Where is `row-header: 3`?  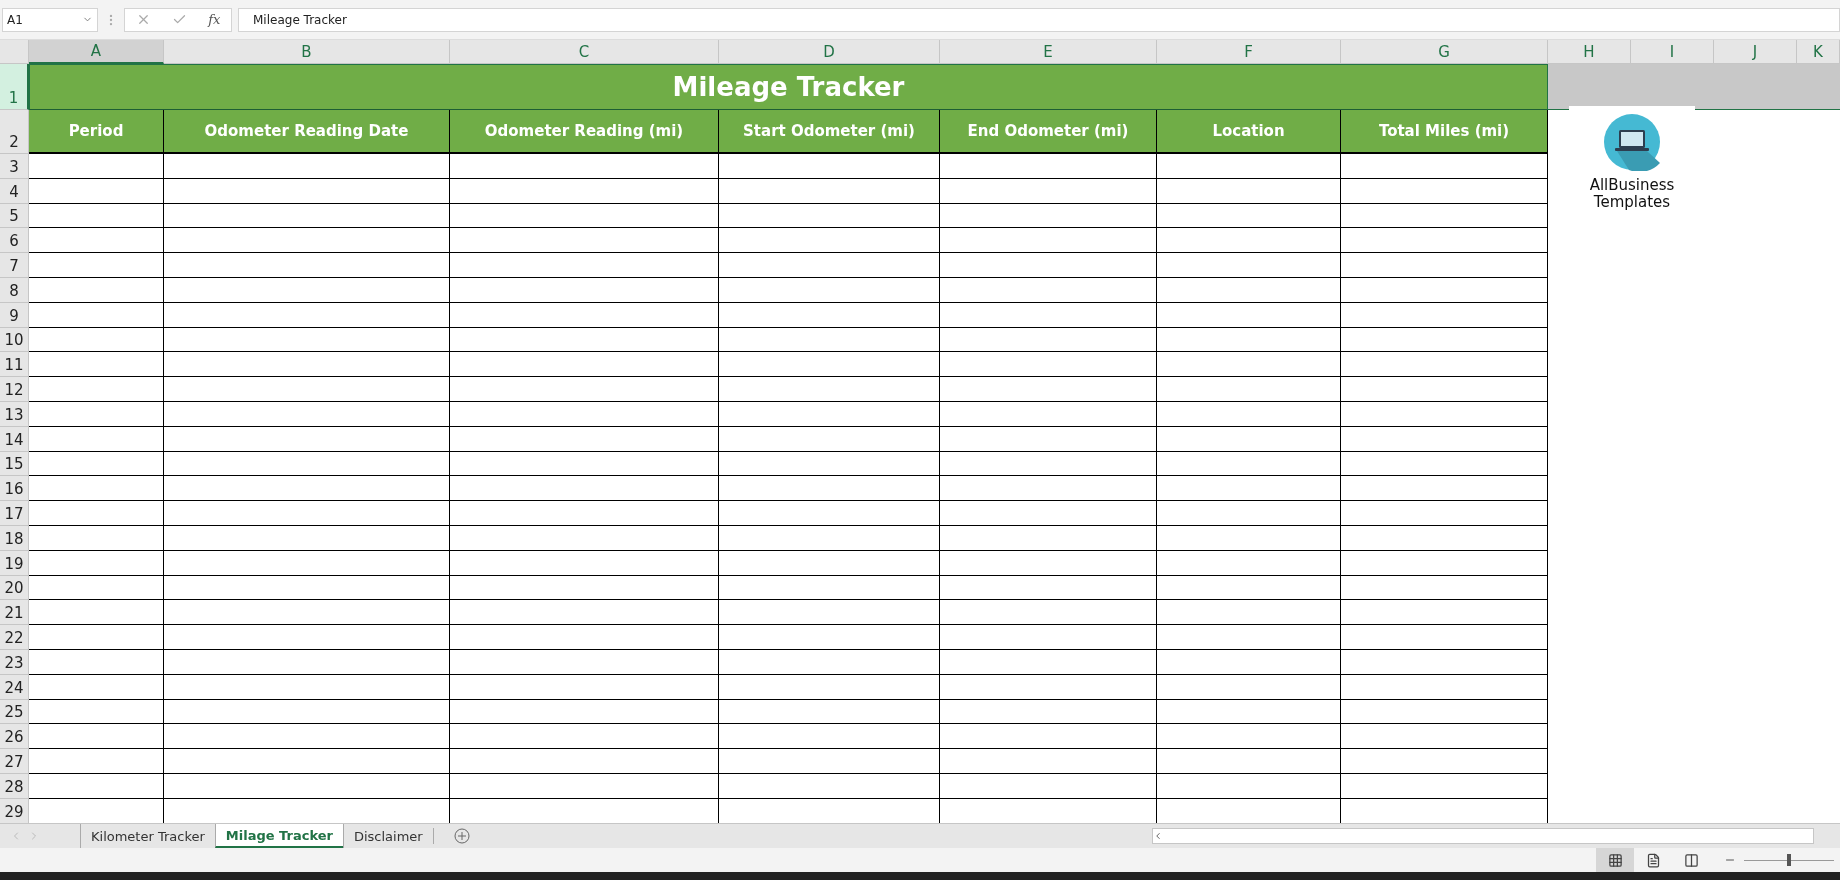
row-header: 3 is located at coordinates (14, 166).